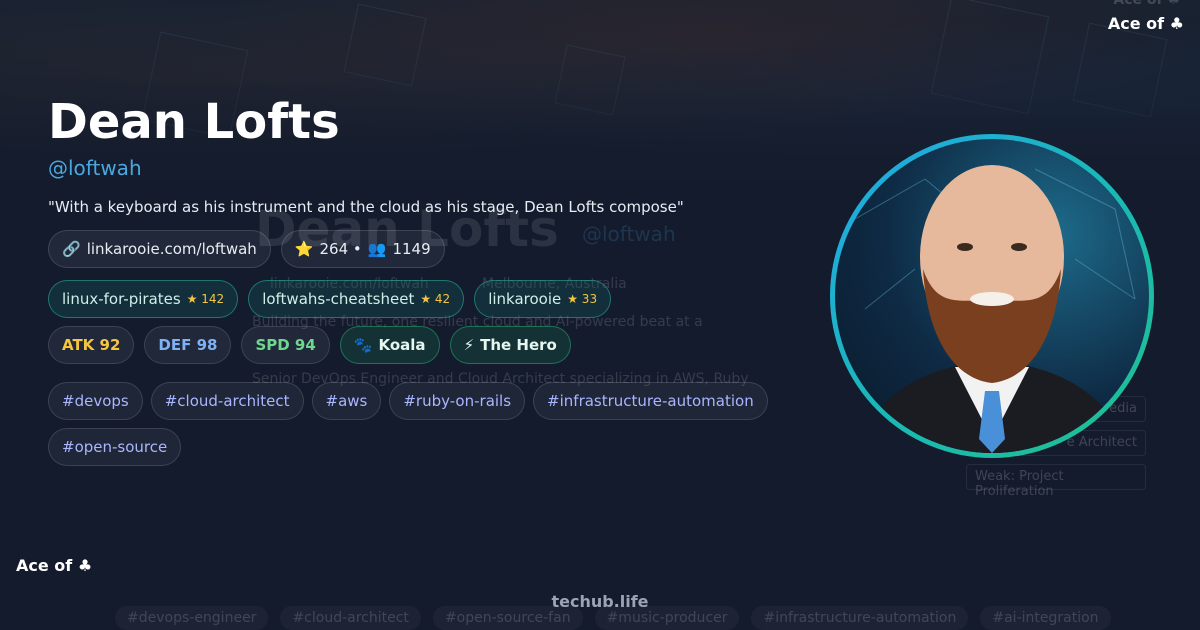 The width and height of the screenshot is (1200, 630). What do you see at coordinates (402, 345) in the screenshot?
I see `badge-label: Koala` at bounding box center [402, 345].